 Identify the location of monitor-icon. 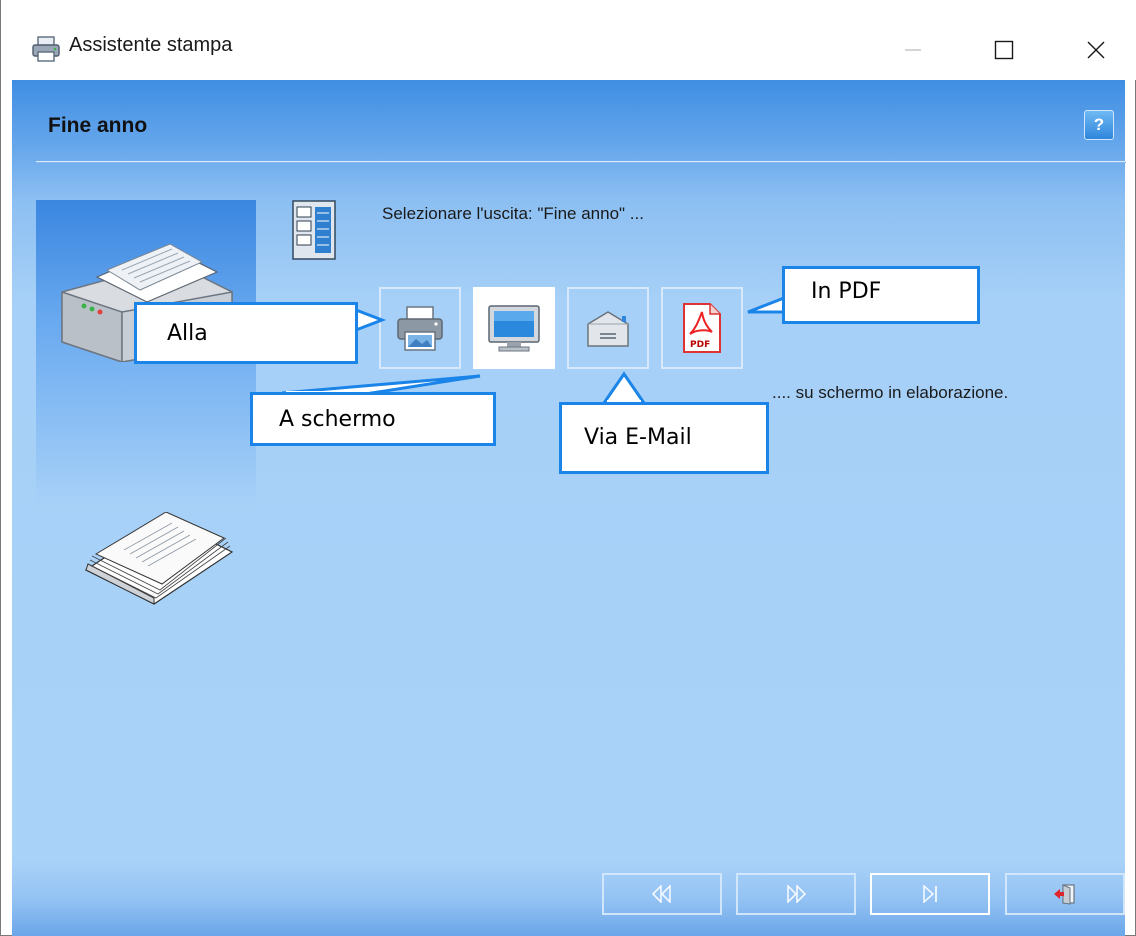
(514, 328).